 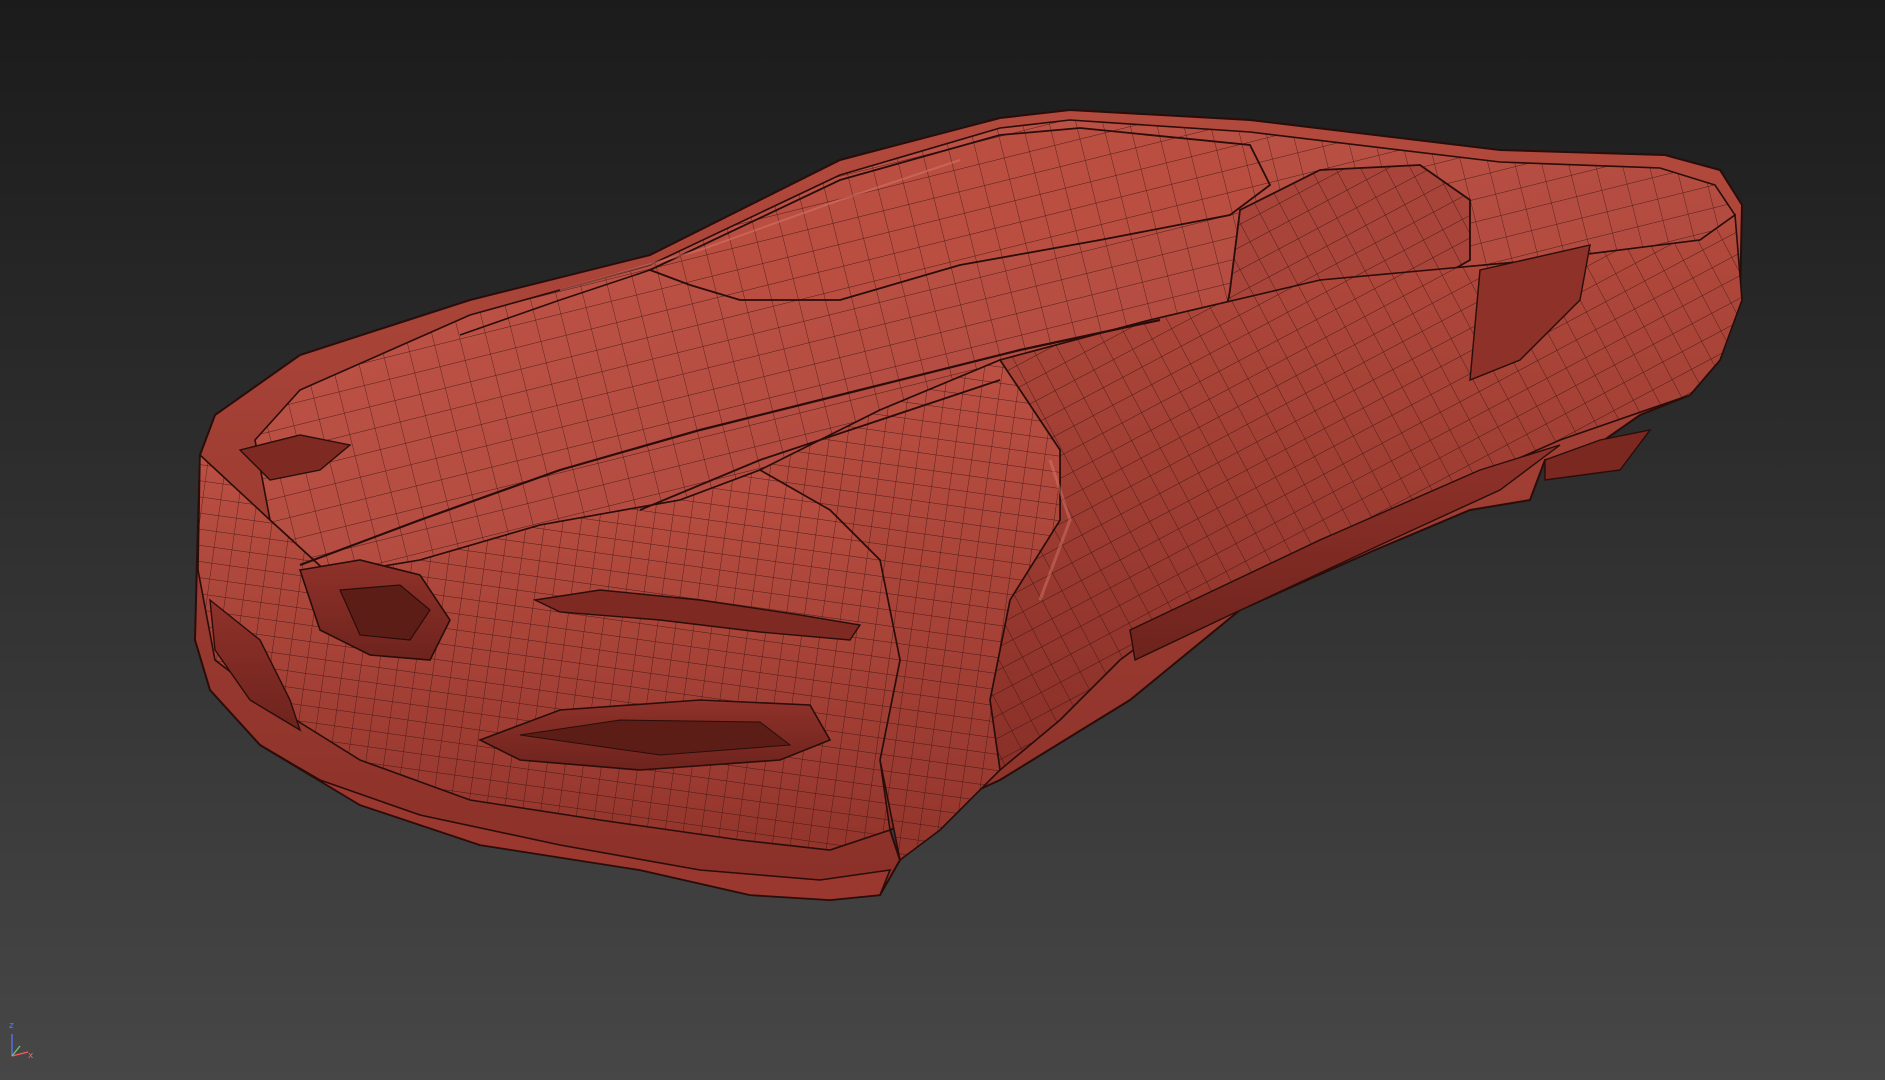 What do you see at coordinates (19, 1042) in the screenshot?
I see `axis-gizmo: z x` at bounding box center [19, 1042].